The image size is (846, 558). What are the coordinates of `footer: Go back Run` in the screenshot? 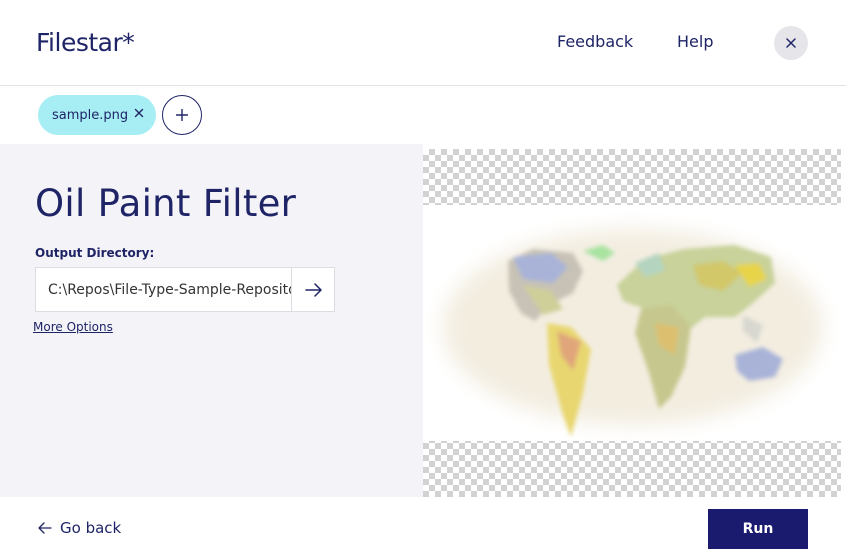 It's located at (423, 527).